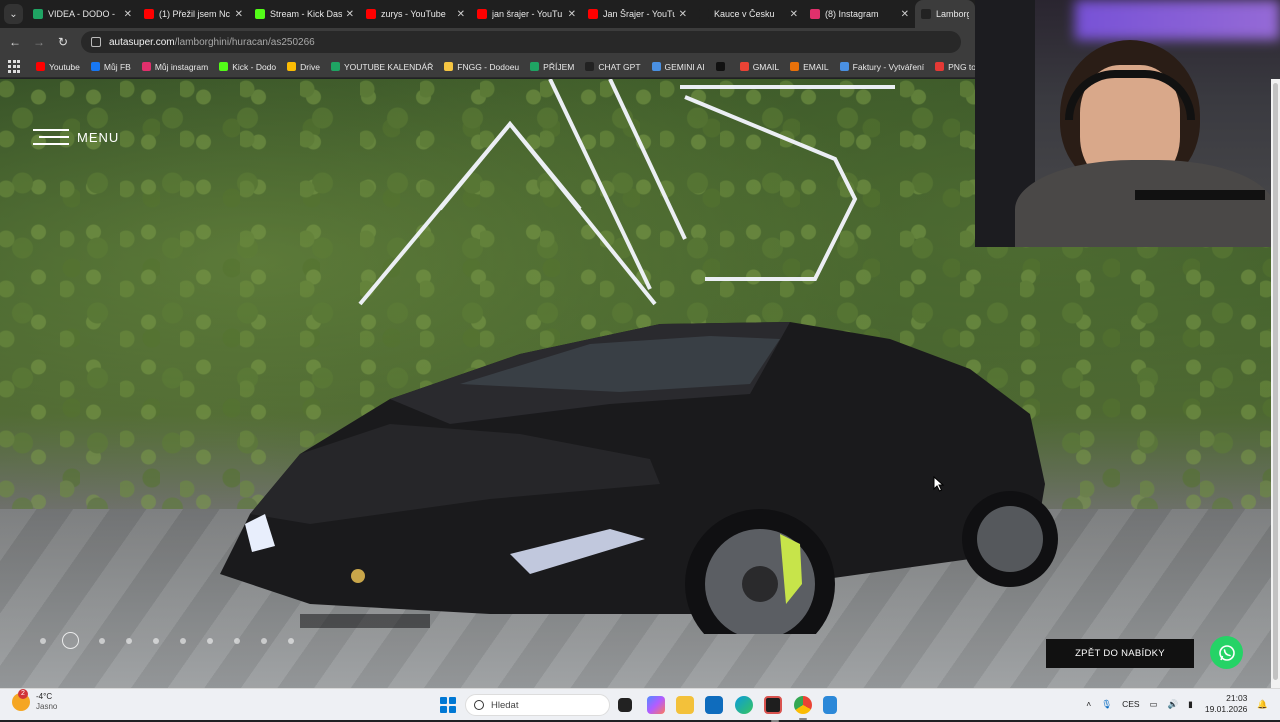  What do you see at coordinates (678, 67) in the screenshot?
I see `bookmark-item: GEMINI AI` at bounding box center [678, 67].